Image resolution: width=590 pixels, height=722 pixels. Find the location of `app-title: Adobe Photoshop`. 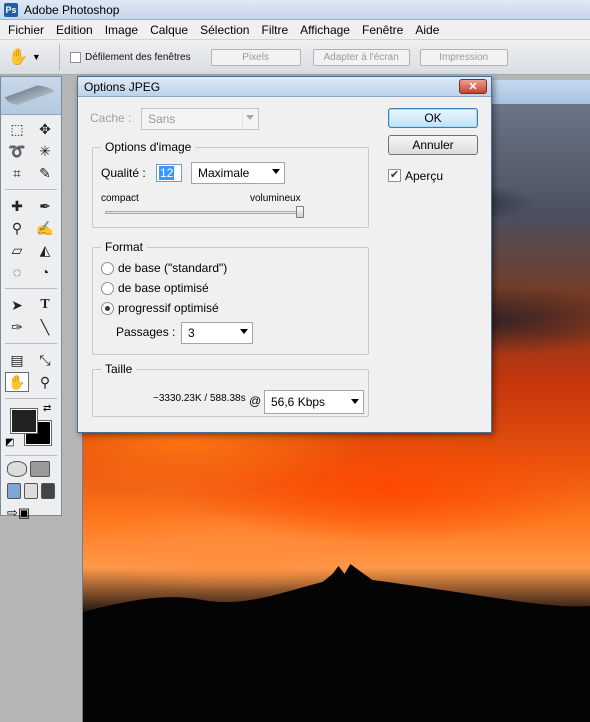

app-title: Adobe Photoshop is located at coordinates (72, 9).